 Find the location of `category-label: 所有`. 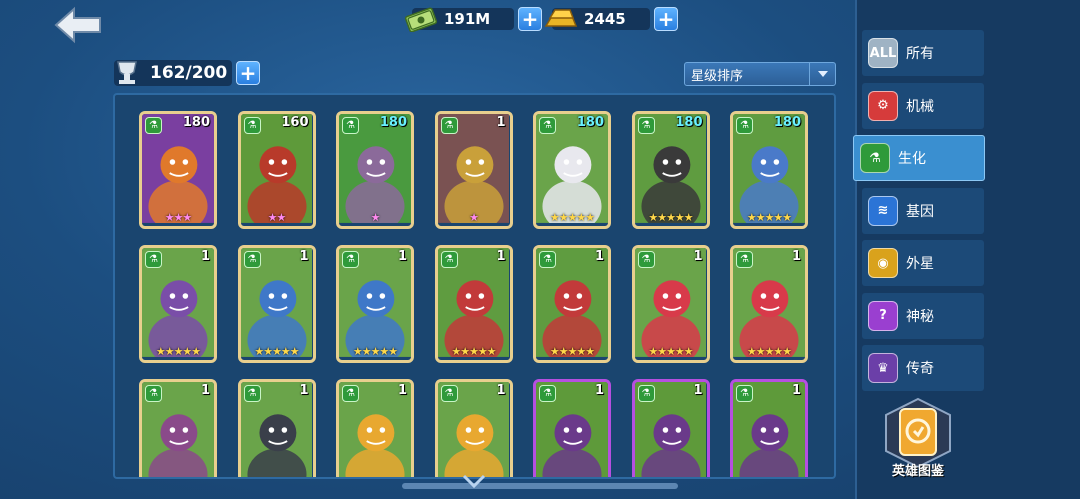

category-label: 所有 is located at coordinates (920, 54).